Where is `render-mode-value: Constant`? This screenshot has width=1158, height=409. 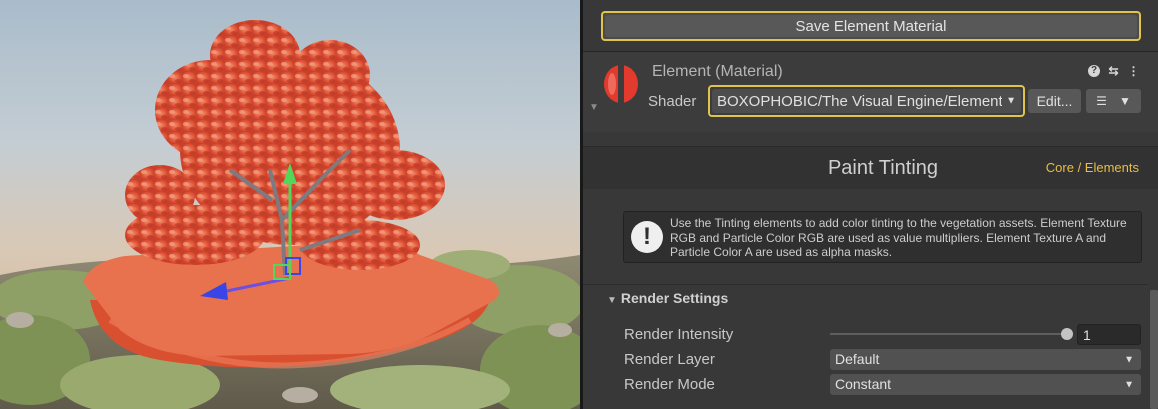 render-mode-value: Constant is located at coordinates (863, 384).